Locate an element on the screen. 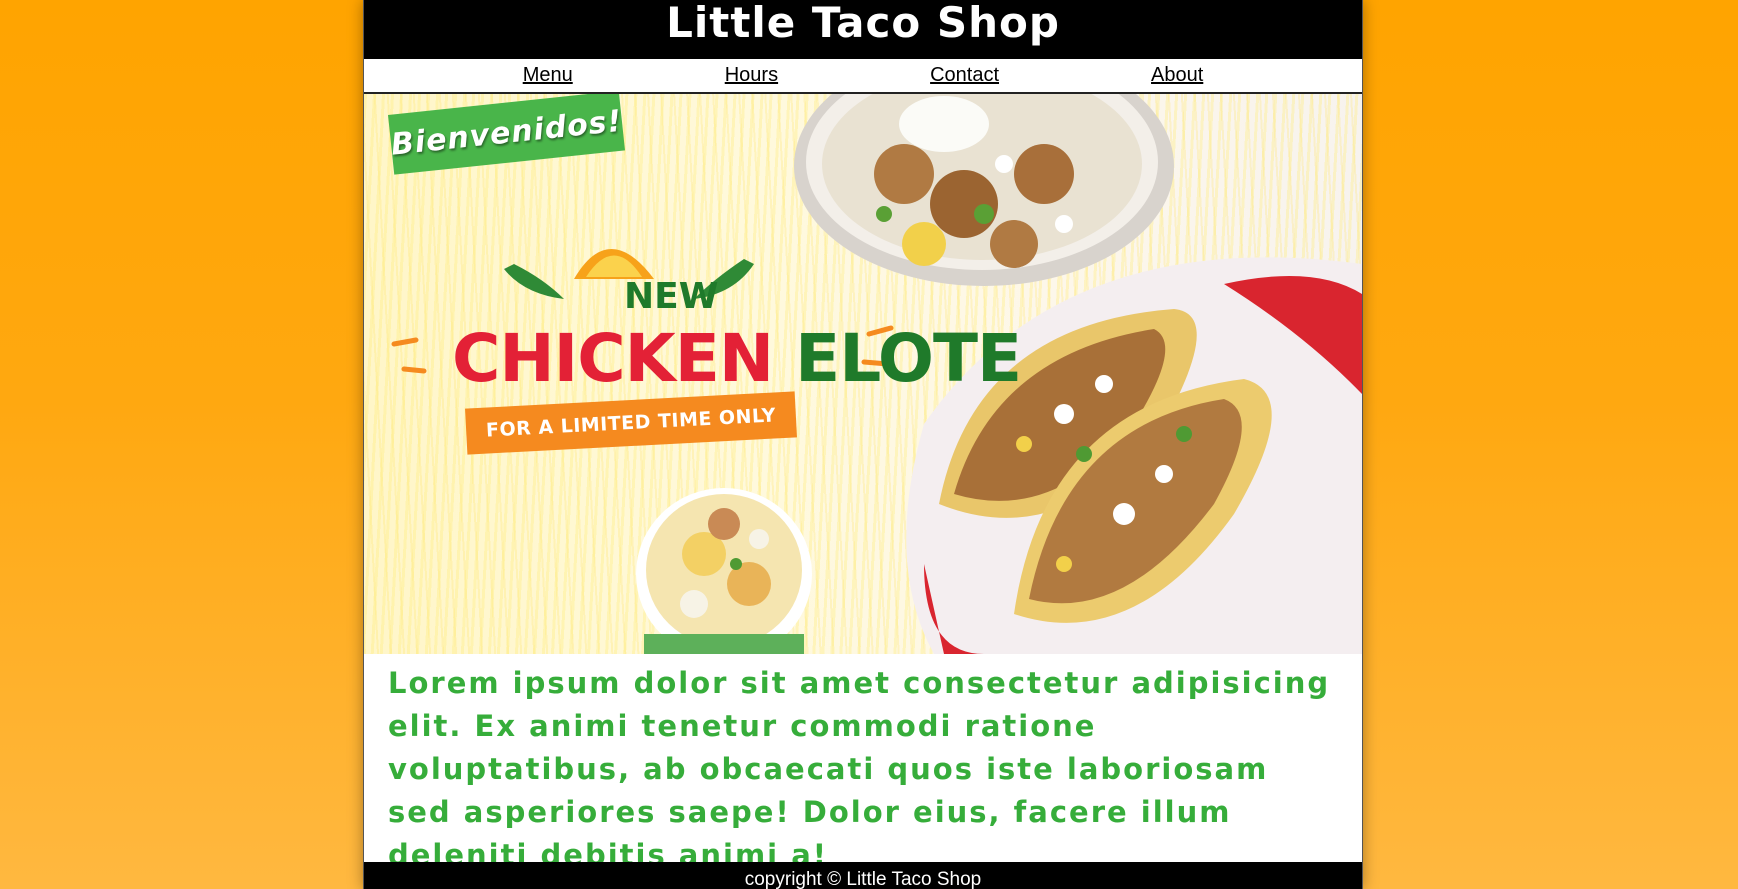  site-header: Little Taco Shop is located at coordinates (863, 29).